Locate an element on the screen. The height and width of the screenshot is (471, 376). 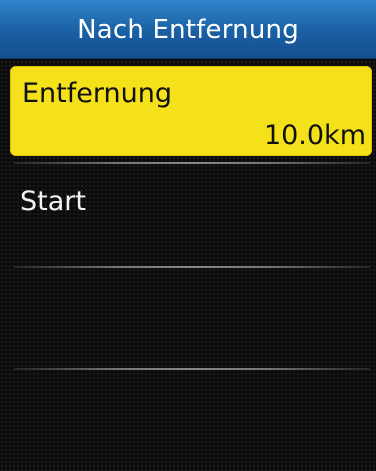
menu-item-label: Start is located at coordinates (53, 201).